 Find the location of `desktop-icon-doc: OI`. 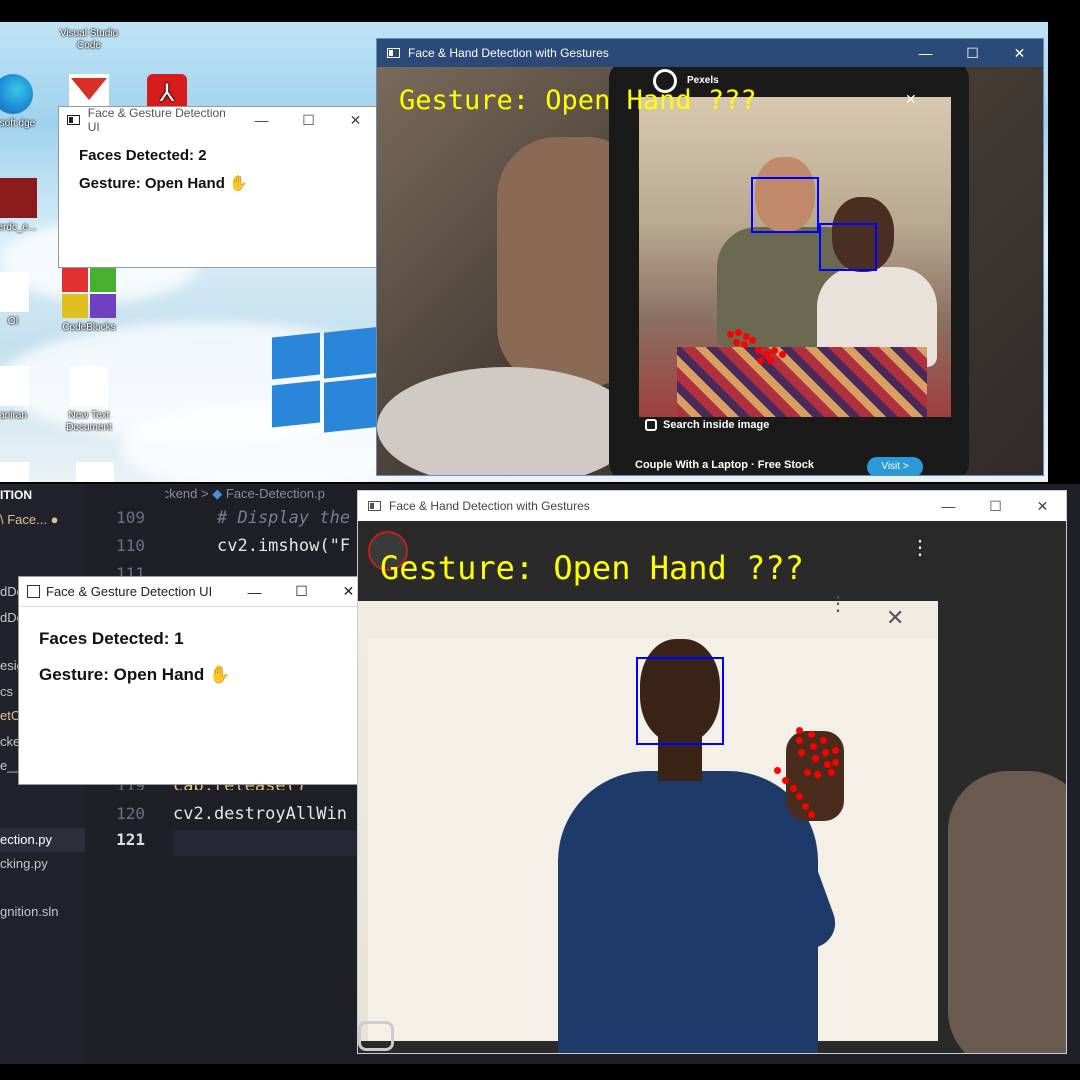

desktop-icon-doc: OI is located at coordinates (24, 300).